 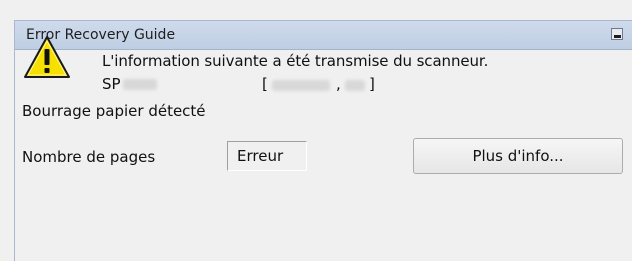 I want to click on title-bar: Error Recovery Guide, so click(x=323, y=35).